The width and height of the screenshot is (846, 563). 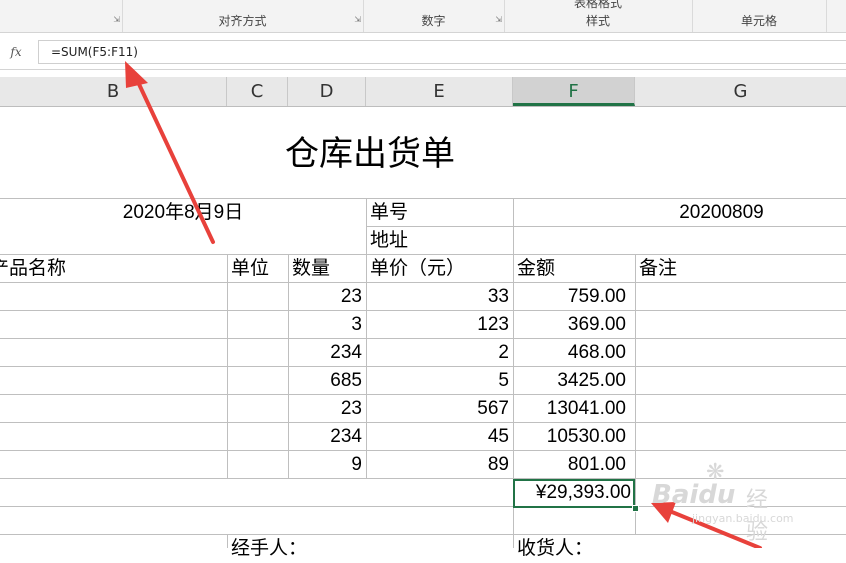 I want to click on arrow-to-formula-icon, so click(x=170, y=152).